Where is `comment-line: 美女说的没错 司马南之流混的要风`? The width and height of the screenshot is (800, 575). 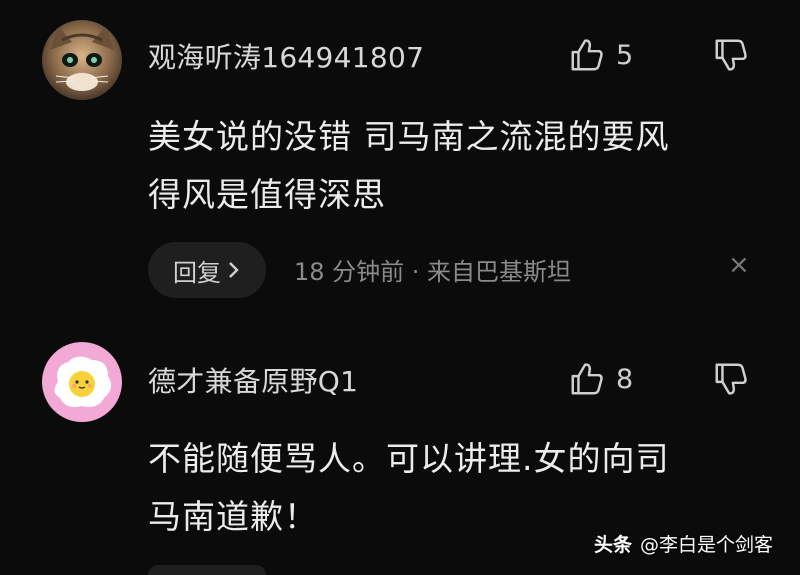
comment-line: 美女说的没错 司马南之流混的要风 is located at coordinates (409, 136).